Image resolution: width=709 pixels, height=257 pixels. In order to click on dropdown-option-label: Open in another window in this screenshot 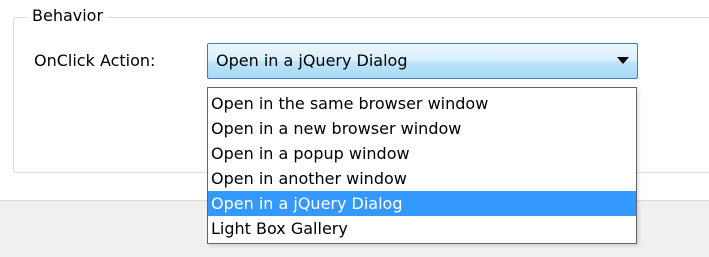, I will do `click(309, 178)`.